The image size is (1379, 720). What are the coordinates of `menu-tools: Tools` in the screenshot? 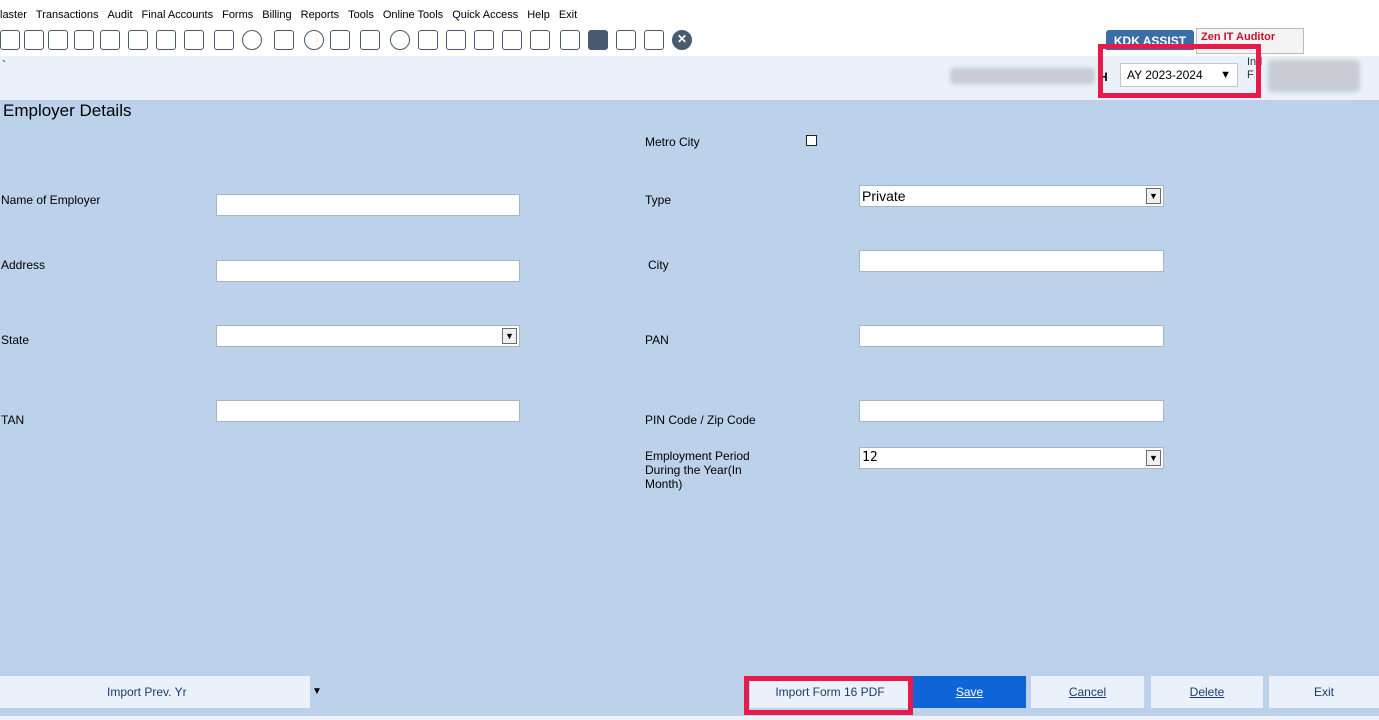 It's located at (361, 17).